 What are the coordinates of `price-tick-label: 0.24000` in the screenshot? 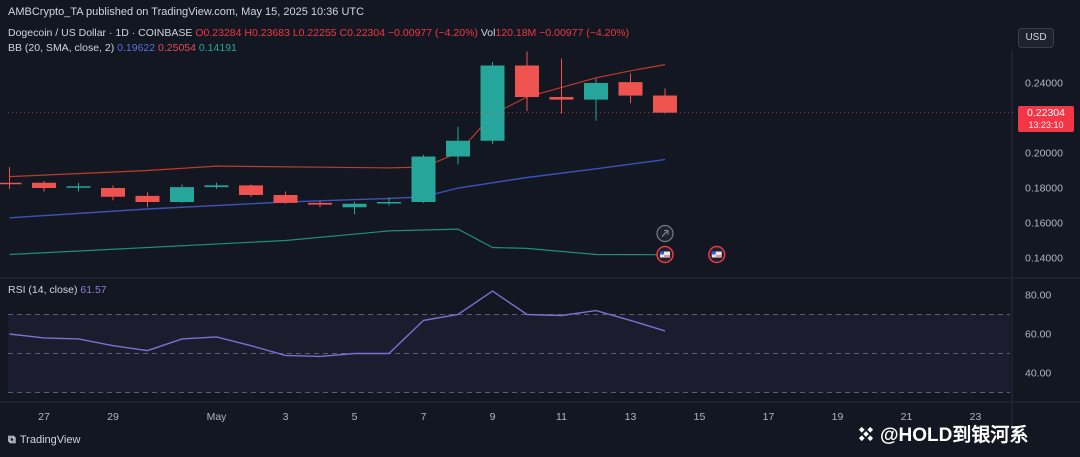 It's located at (1044, 84).